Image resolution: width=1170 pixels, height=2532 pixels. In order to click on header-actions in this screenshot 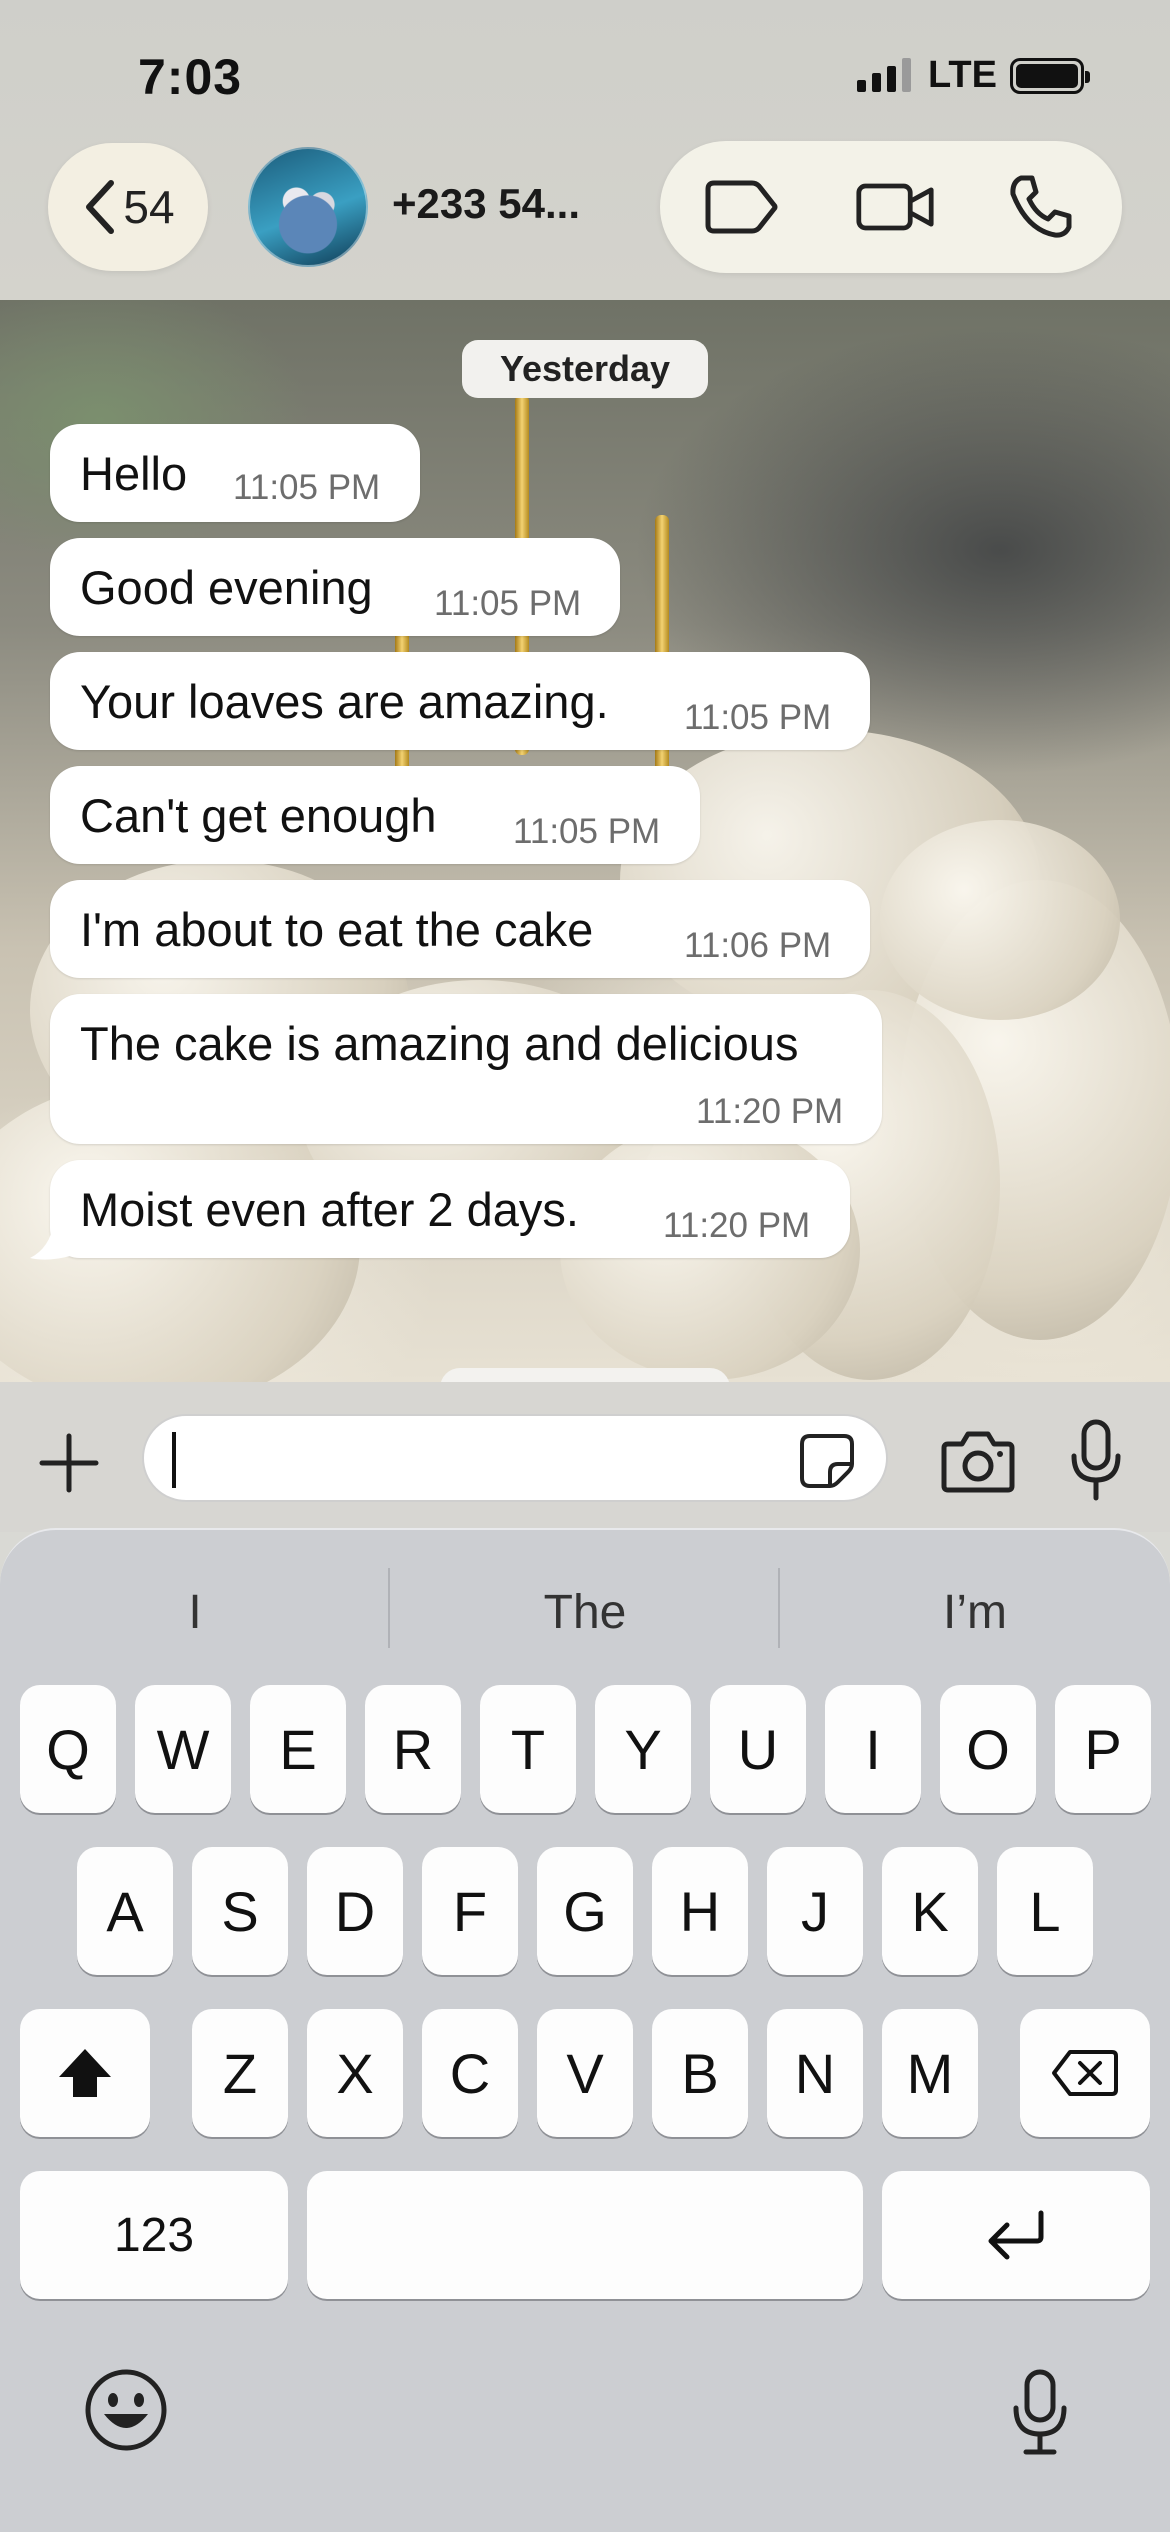, I will do `click(891, 207)`.